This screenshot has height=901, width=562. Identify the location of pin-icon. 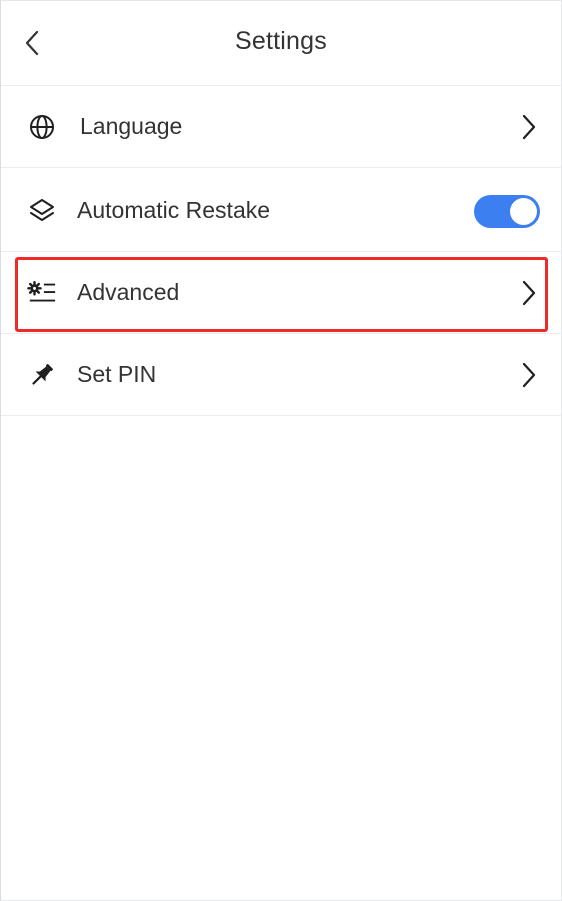
(42, 375).